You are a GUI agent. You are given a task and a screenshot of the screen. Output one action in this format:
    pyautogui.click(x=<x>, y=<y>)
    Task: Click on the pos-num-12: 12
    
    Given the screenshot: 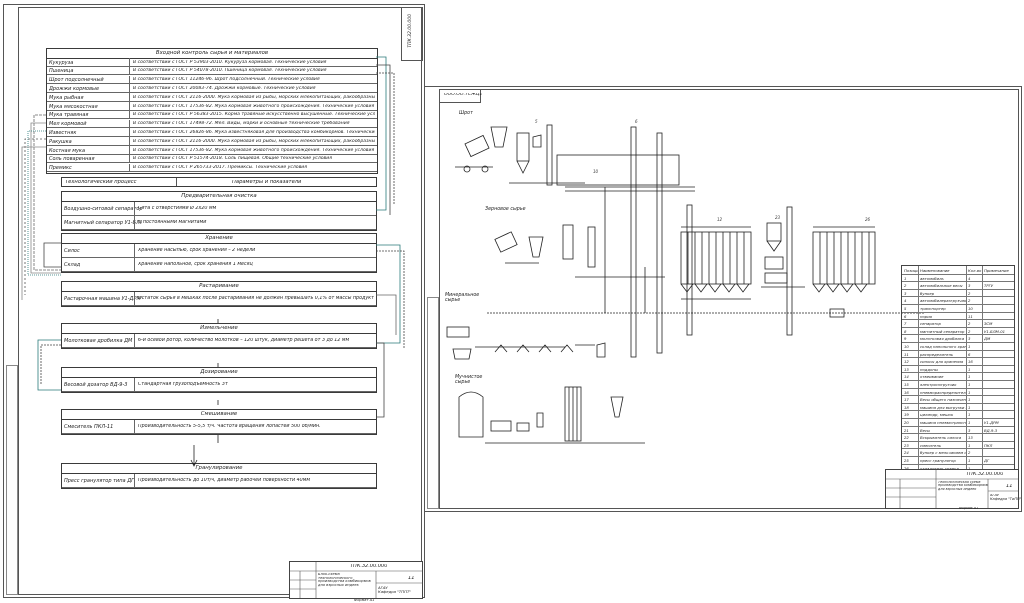 What is the action you would take?
    pyautogui.click(x=720, y=219)
    